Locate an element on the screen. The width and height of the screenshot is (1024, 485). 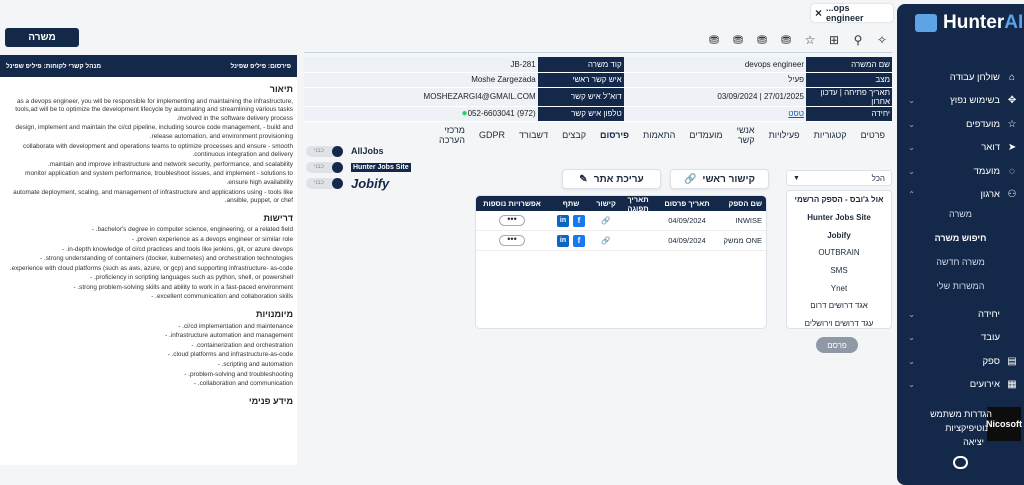
edit-site-label: עריכת אתר is located at coordinates (618, 179).